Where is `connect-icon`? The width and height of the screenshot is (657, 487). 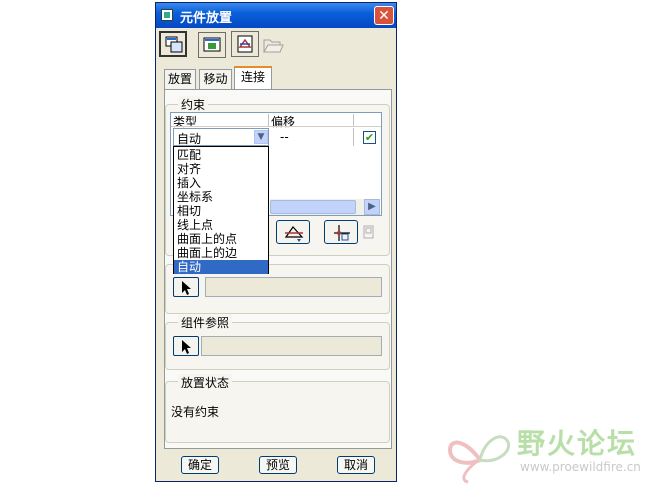 connect-icon is located at coordinates (245, 44).